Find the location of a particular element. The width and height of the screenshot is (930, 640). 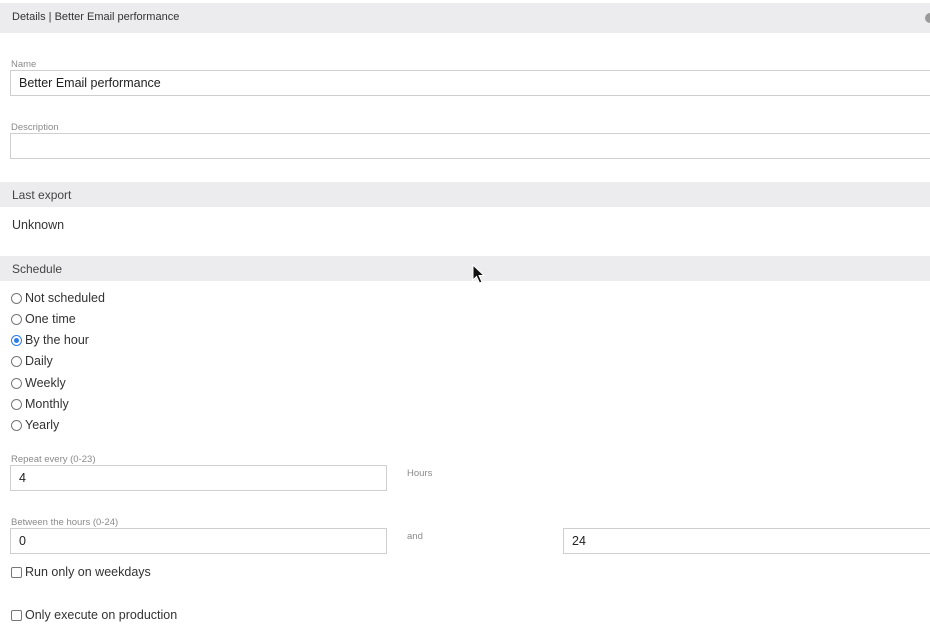

last-export-value: Unknown is located at coordinates (38, 225).